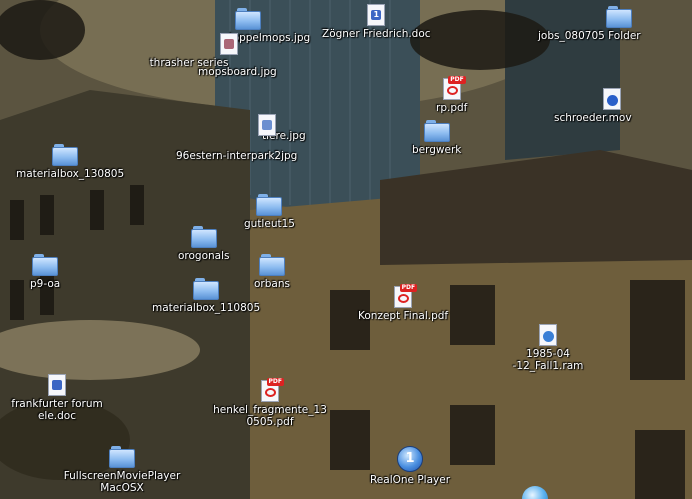  I want to click on icon-label: mopsboard.jpg, so click(237, 72).